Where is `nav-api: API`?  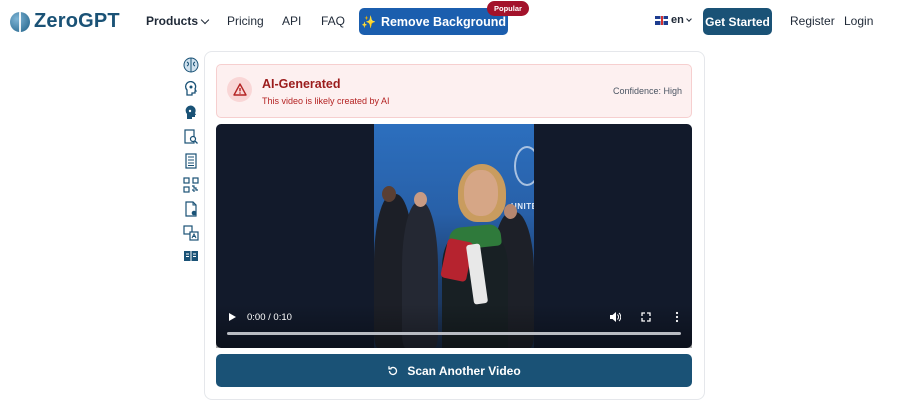 nav-api: API is located at coordinates (291, 21).